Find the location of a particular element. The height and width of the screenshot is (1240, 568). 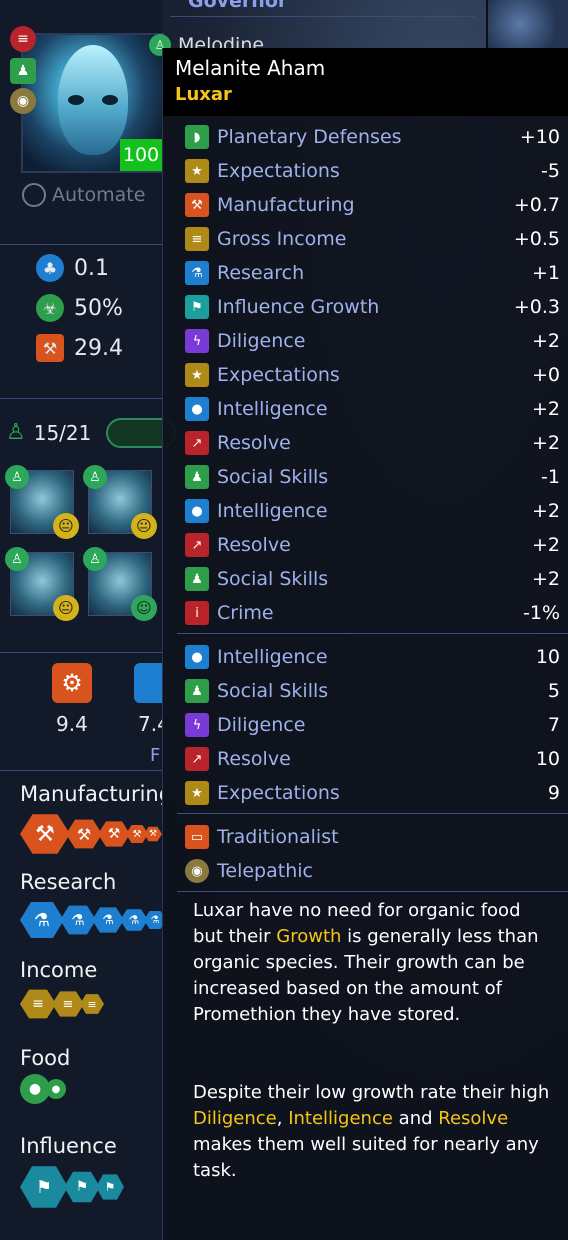

manufacturing-icons: ⚒ ⚒ ⚒ ⚒ ⚒ is located at coordinates (91, 834).